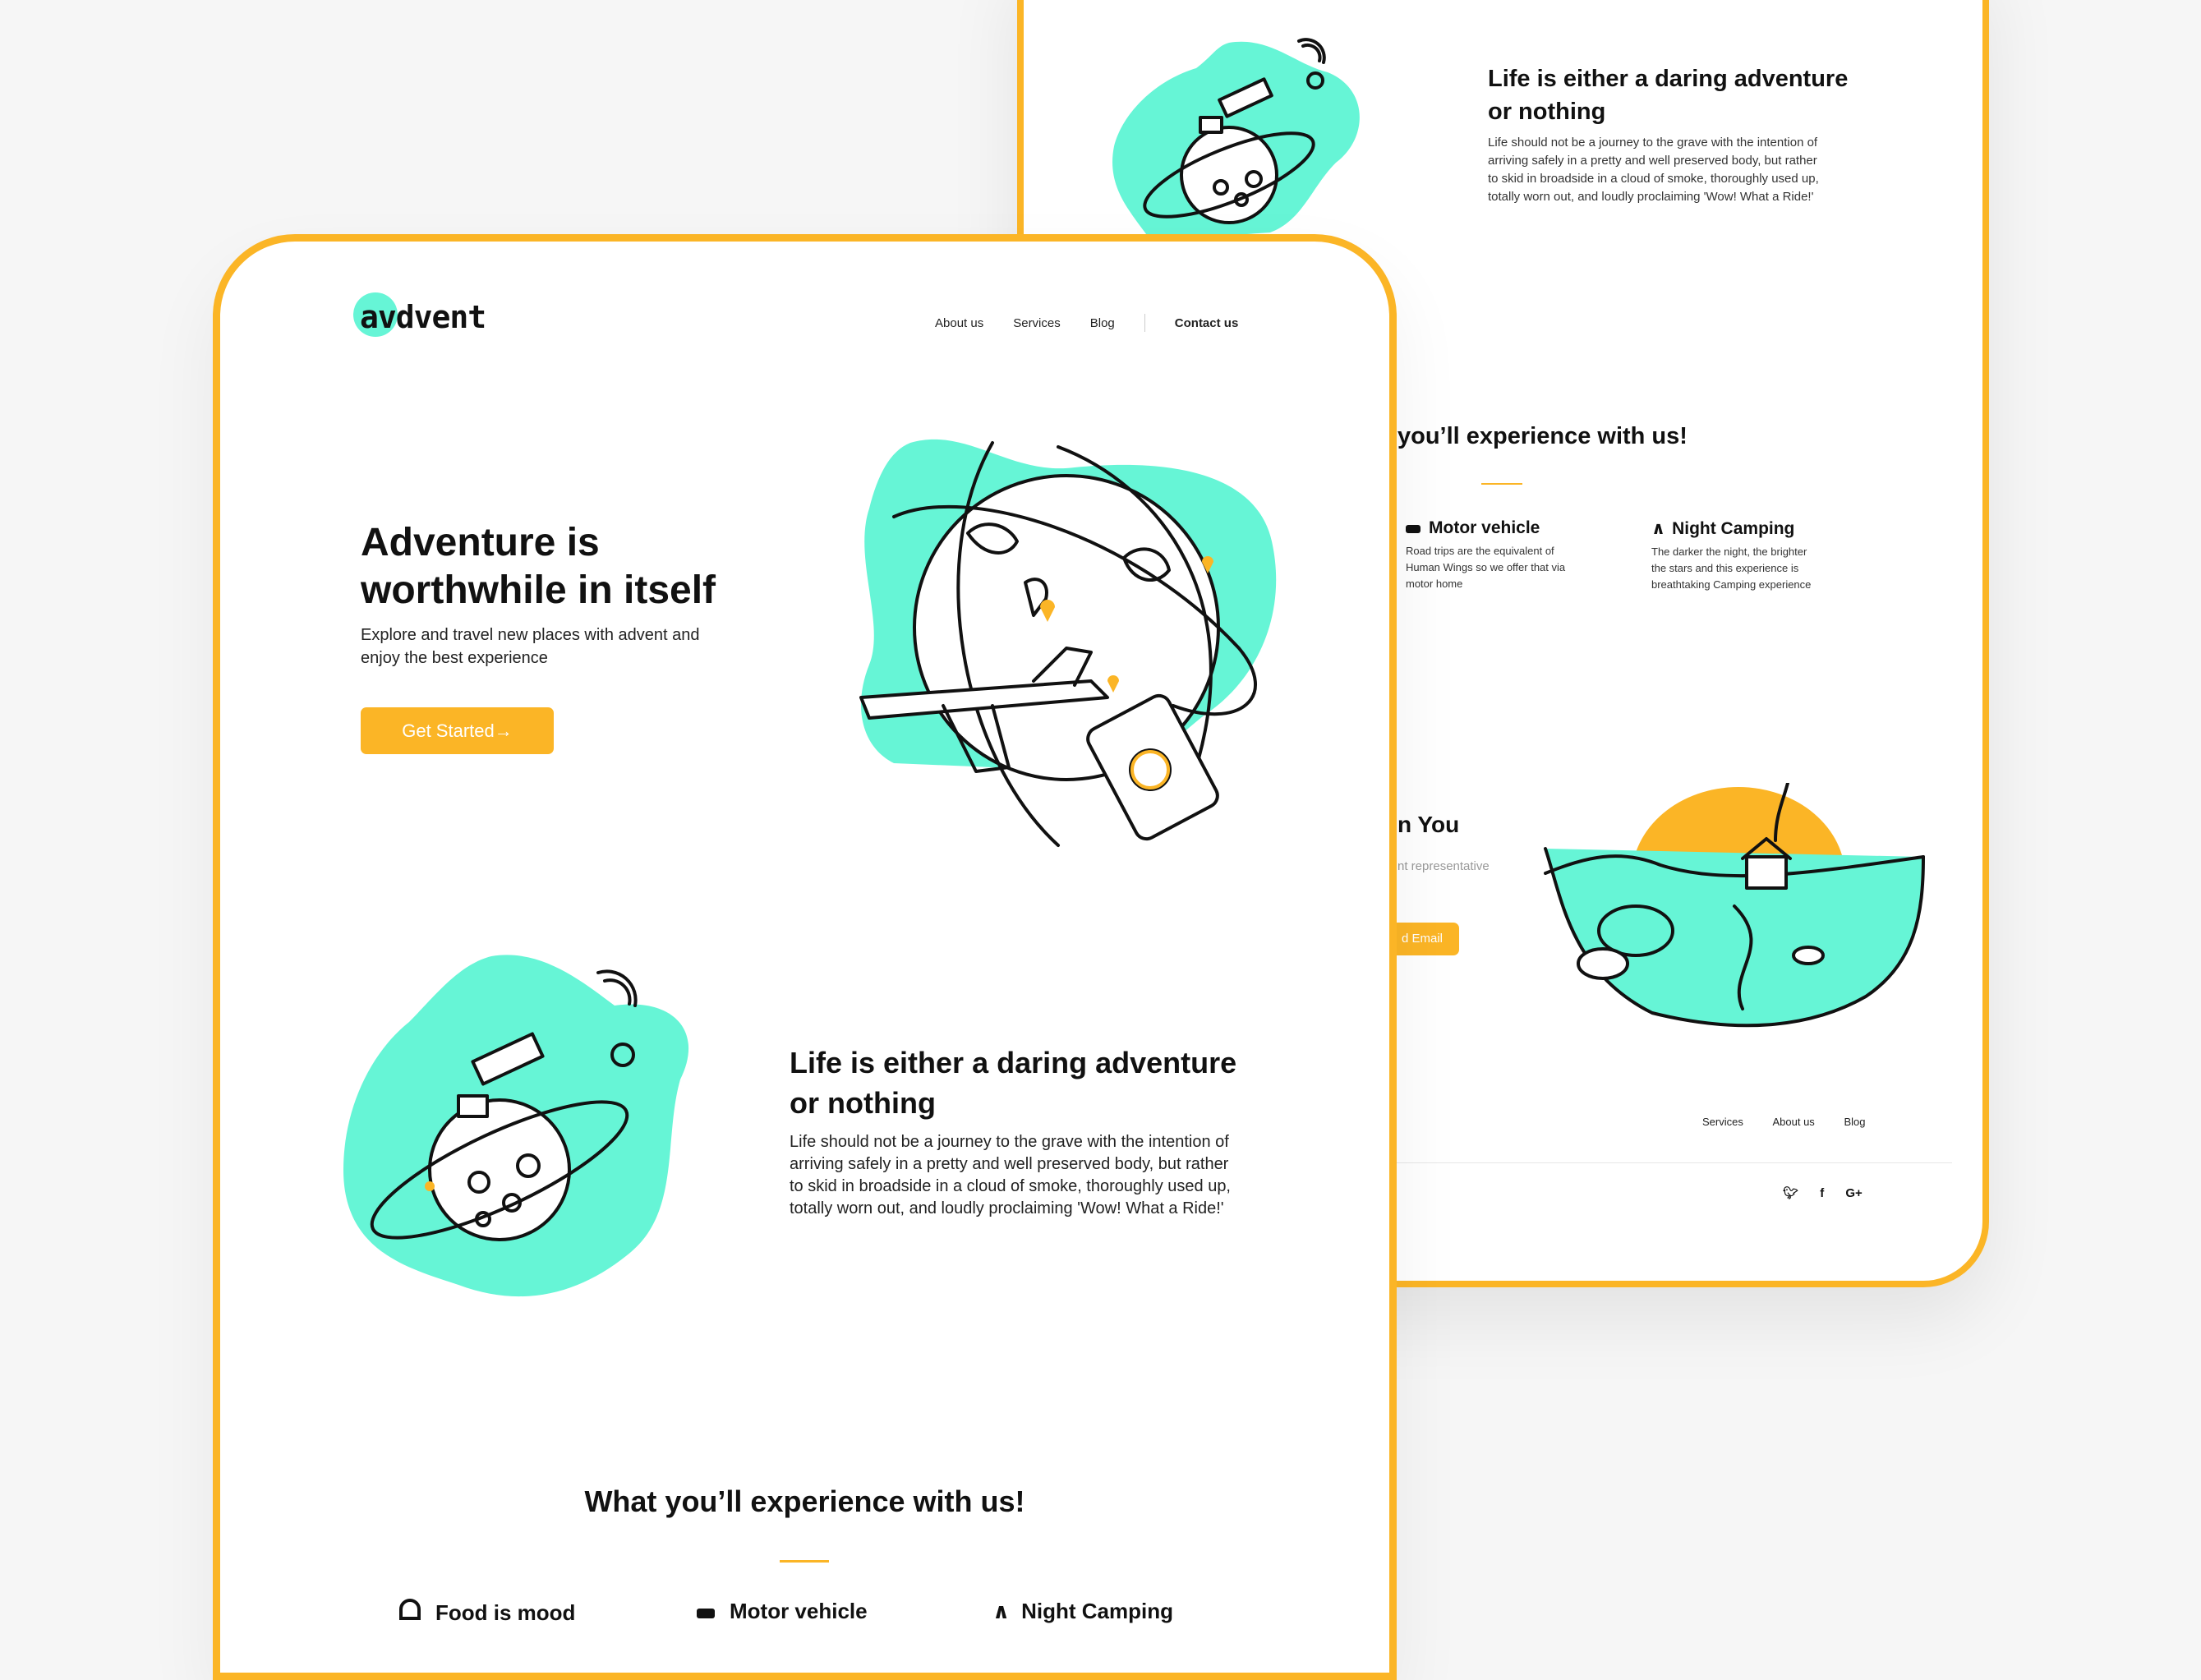 The width and height of the screenshot is (2201, 1680). Describe the element at coordinates (423, 317) in the screenshot. I see `logo-text: avdvent` at that location.